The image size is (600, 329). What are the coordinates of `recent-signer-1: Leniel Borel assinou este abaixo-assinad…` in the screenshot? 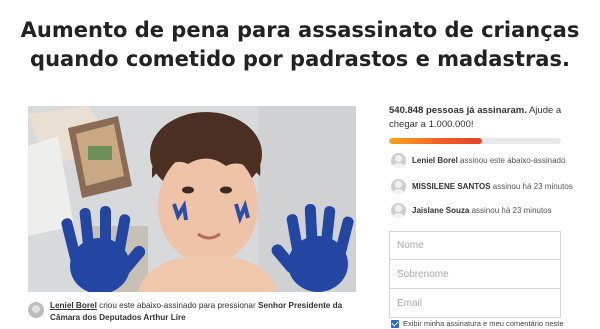 It's located at (479, 162).